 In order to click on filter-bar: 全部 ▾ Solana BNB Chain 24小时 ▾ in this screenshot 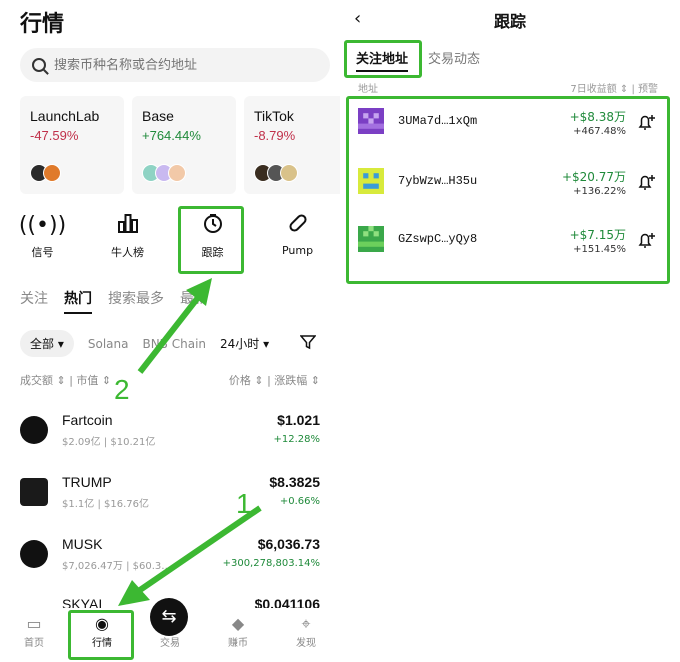, I will do `click(144, 343)`.